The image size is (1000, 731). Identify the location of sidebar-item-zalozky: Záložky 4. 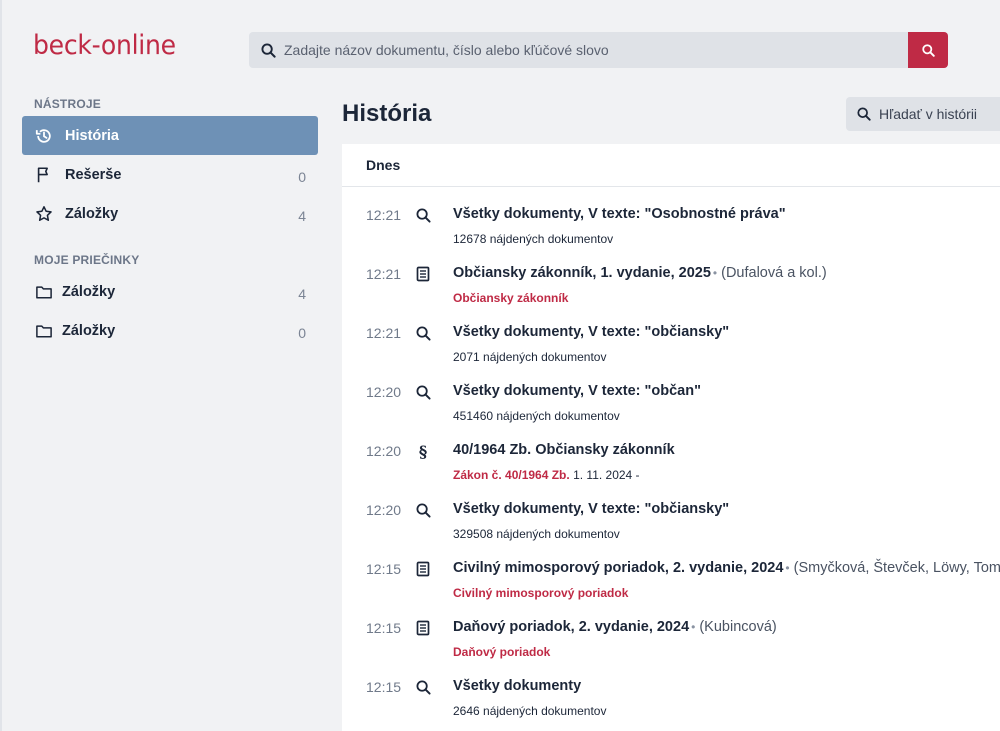
(170, 213).